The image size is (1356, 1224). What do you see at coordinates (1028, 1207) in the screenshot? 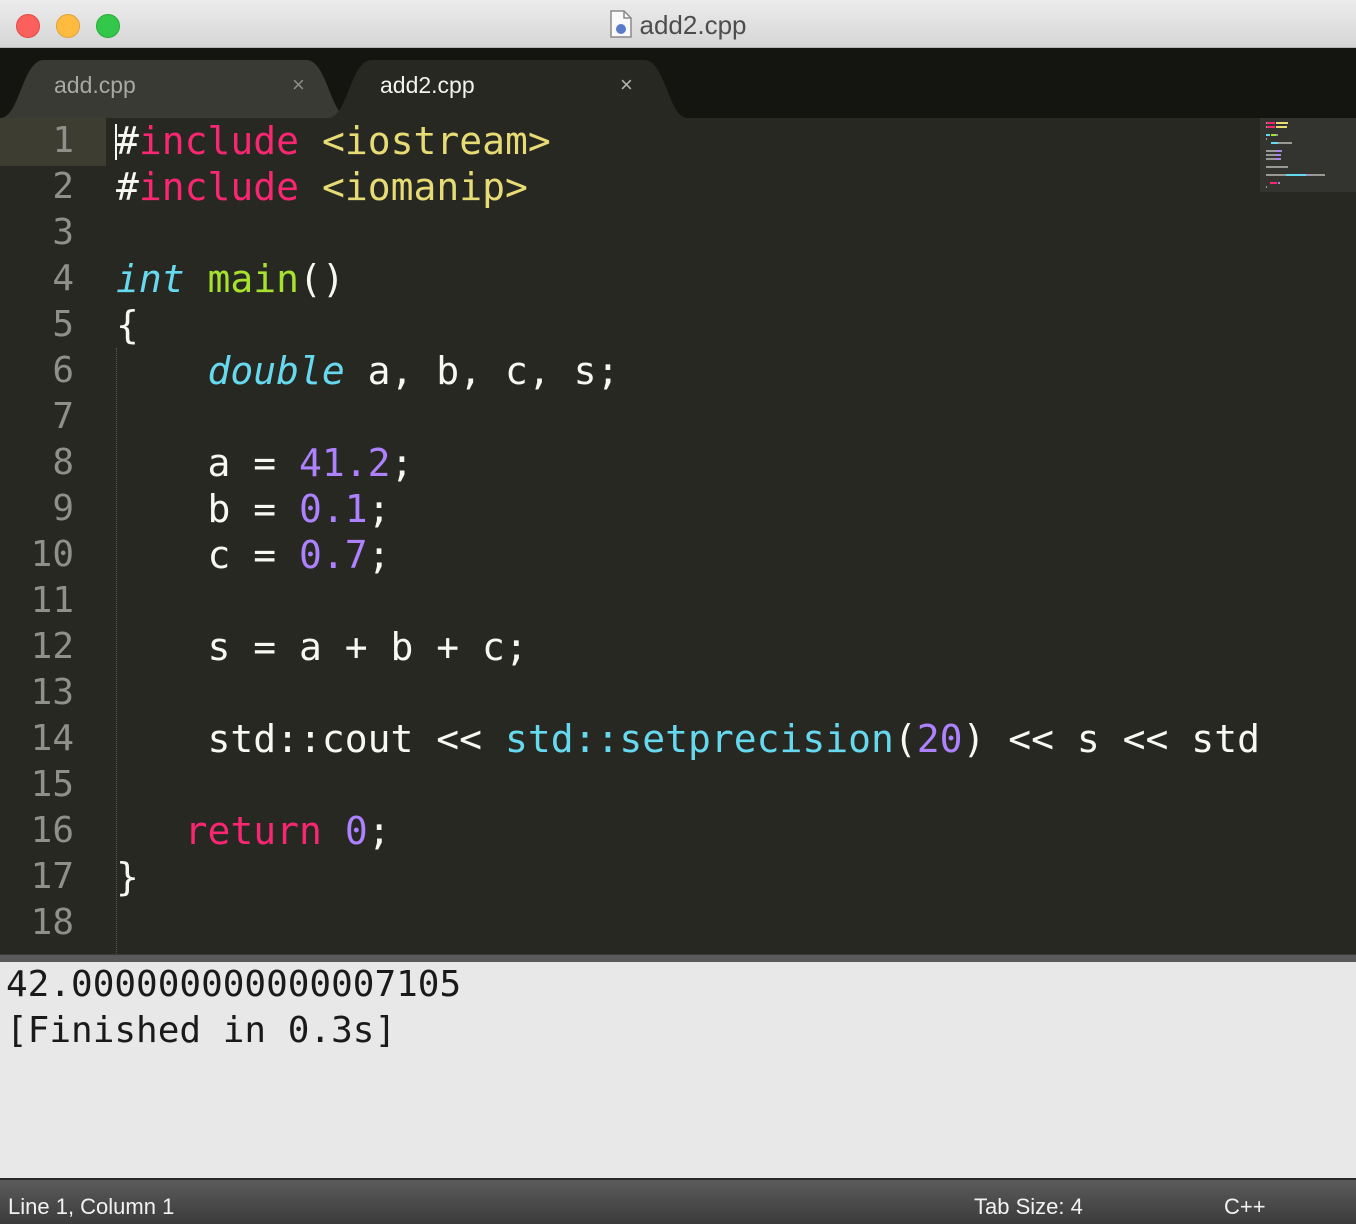
I see `tab-size-selector: Tab Size: 4` at bounding box center [1028, 1207].